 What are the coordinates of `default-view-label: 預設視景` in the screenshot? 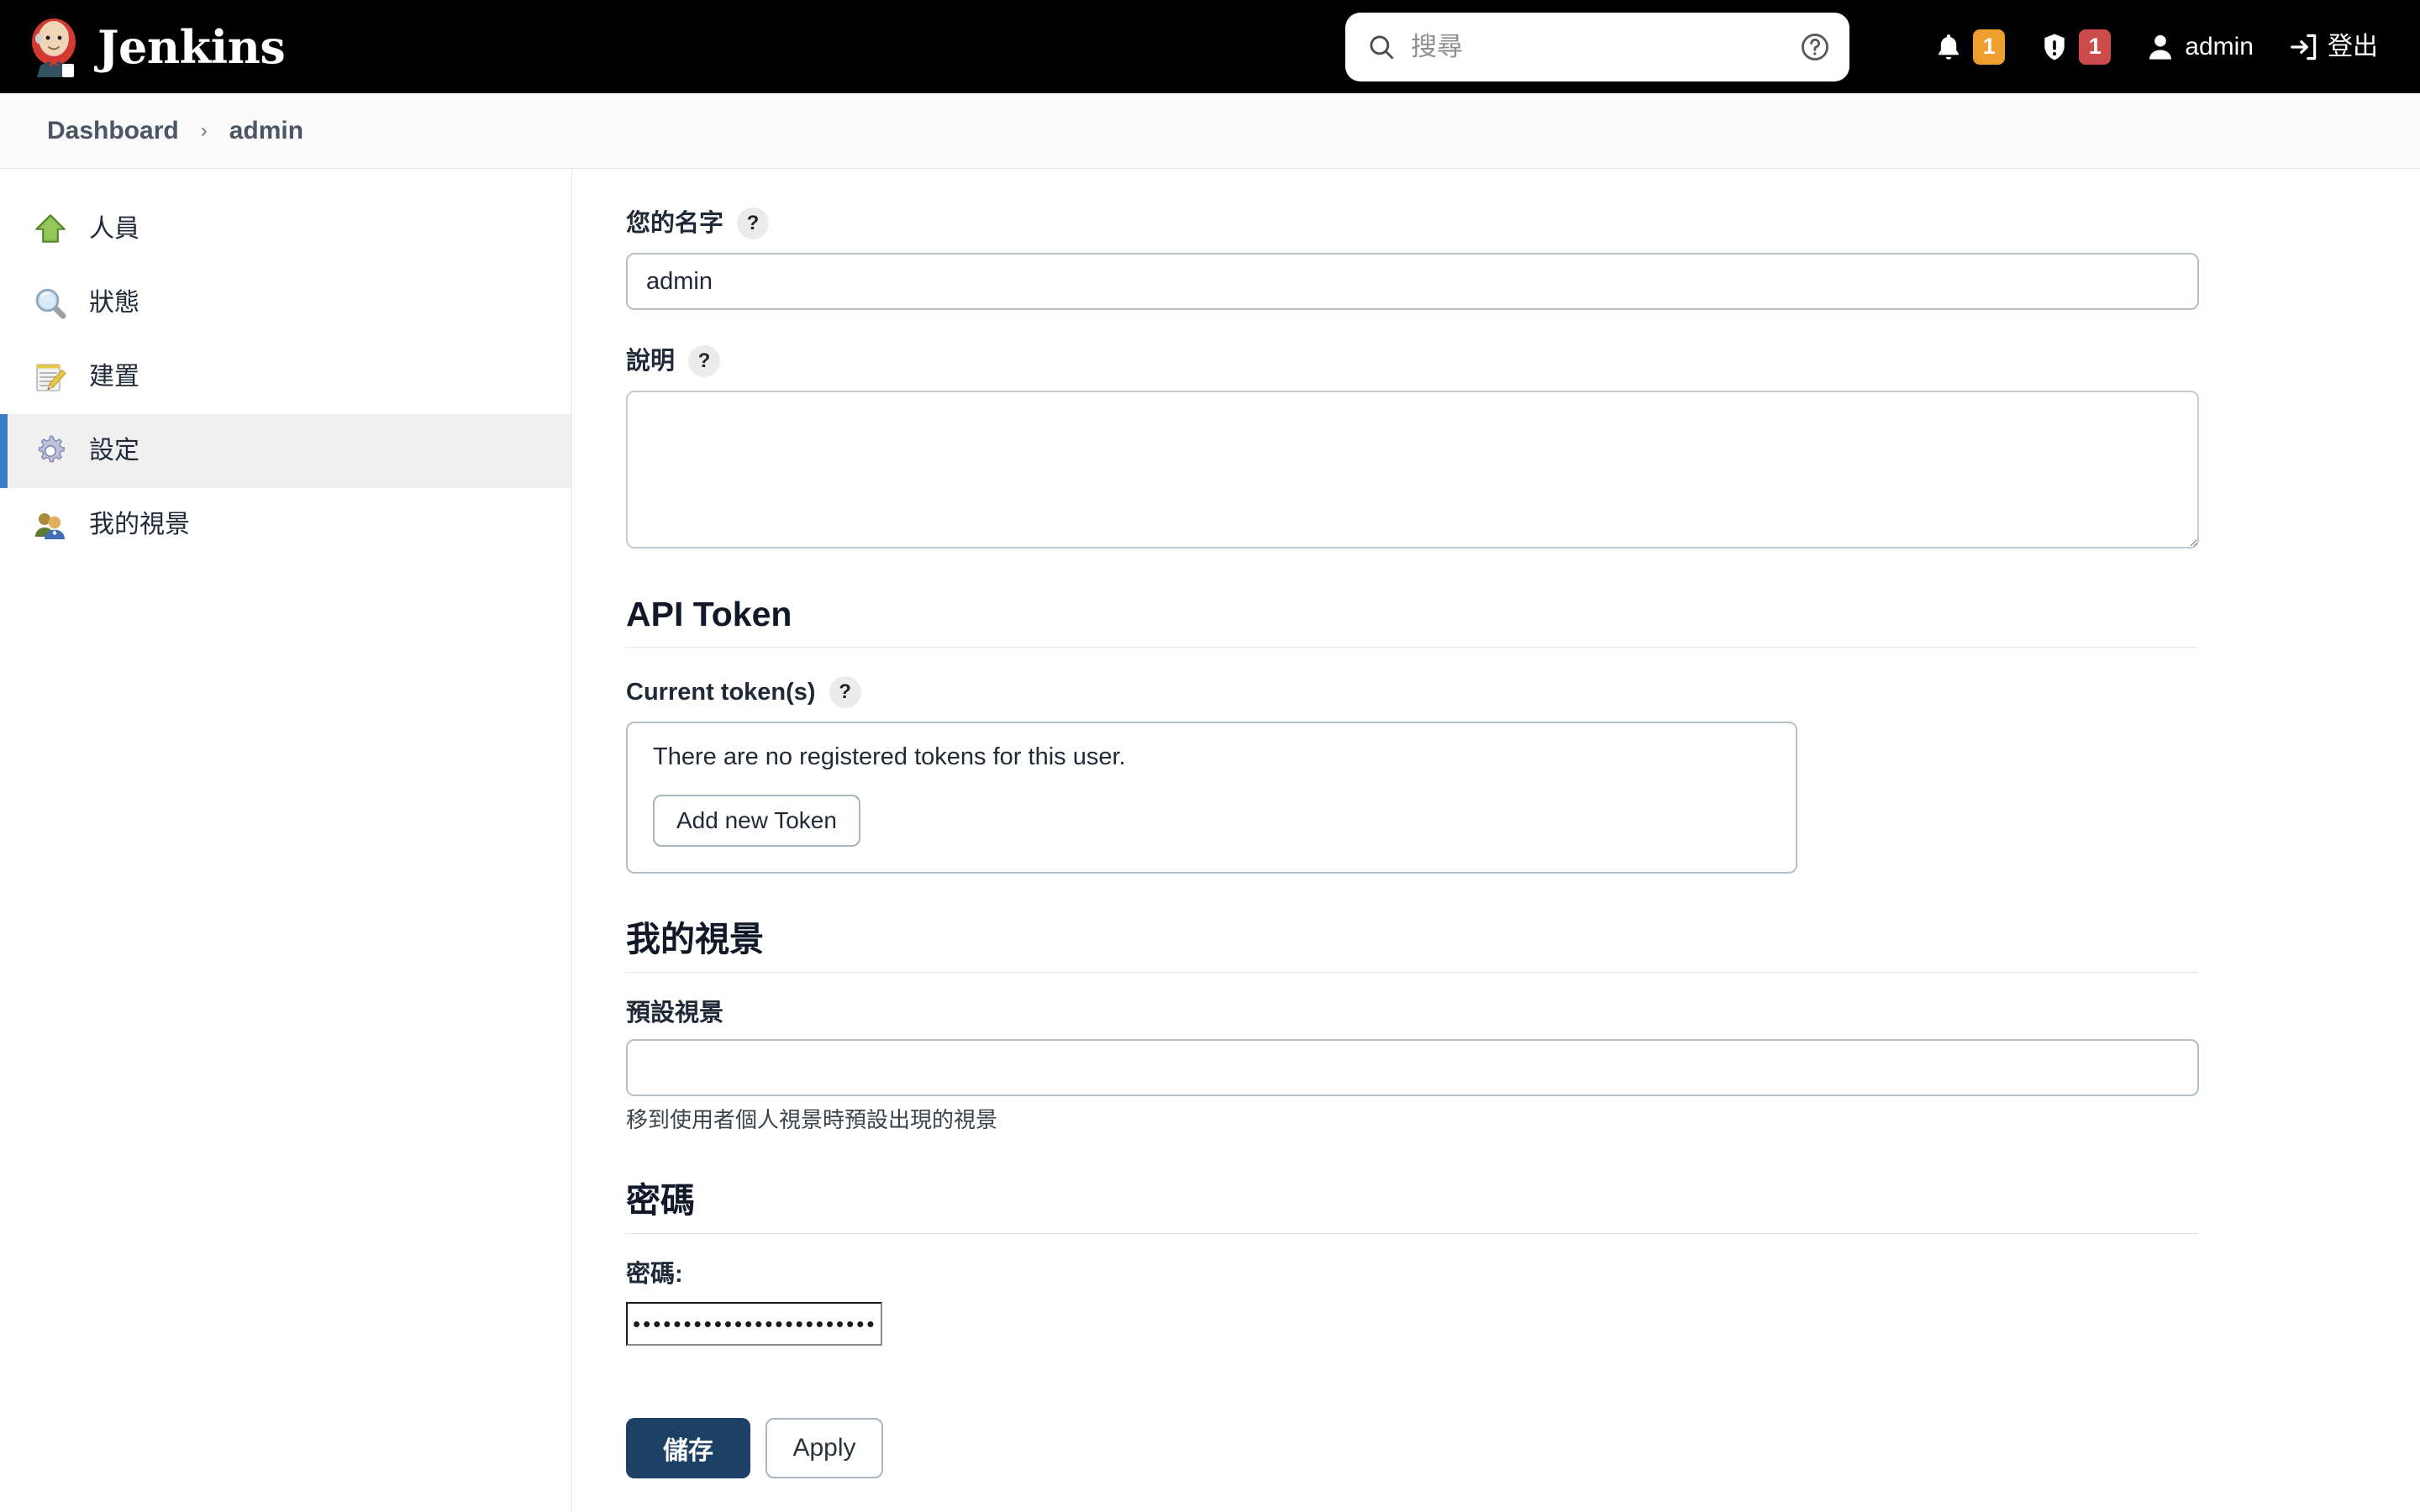 It's located at (675, 1013).